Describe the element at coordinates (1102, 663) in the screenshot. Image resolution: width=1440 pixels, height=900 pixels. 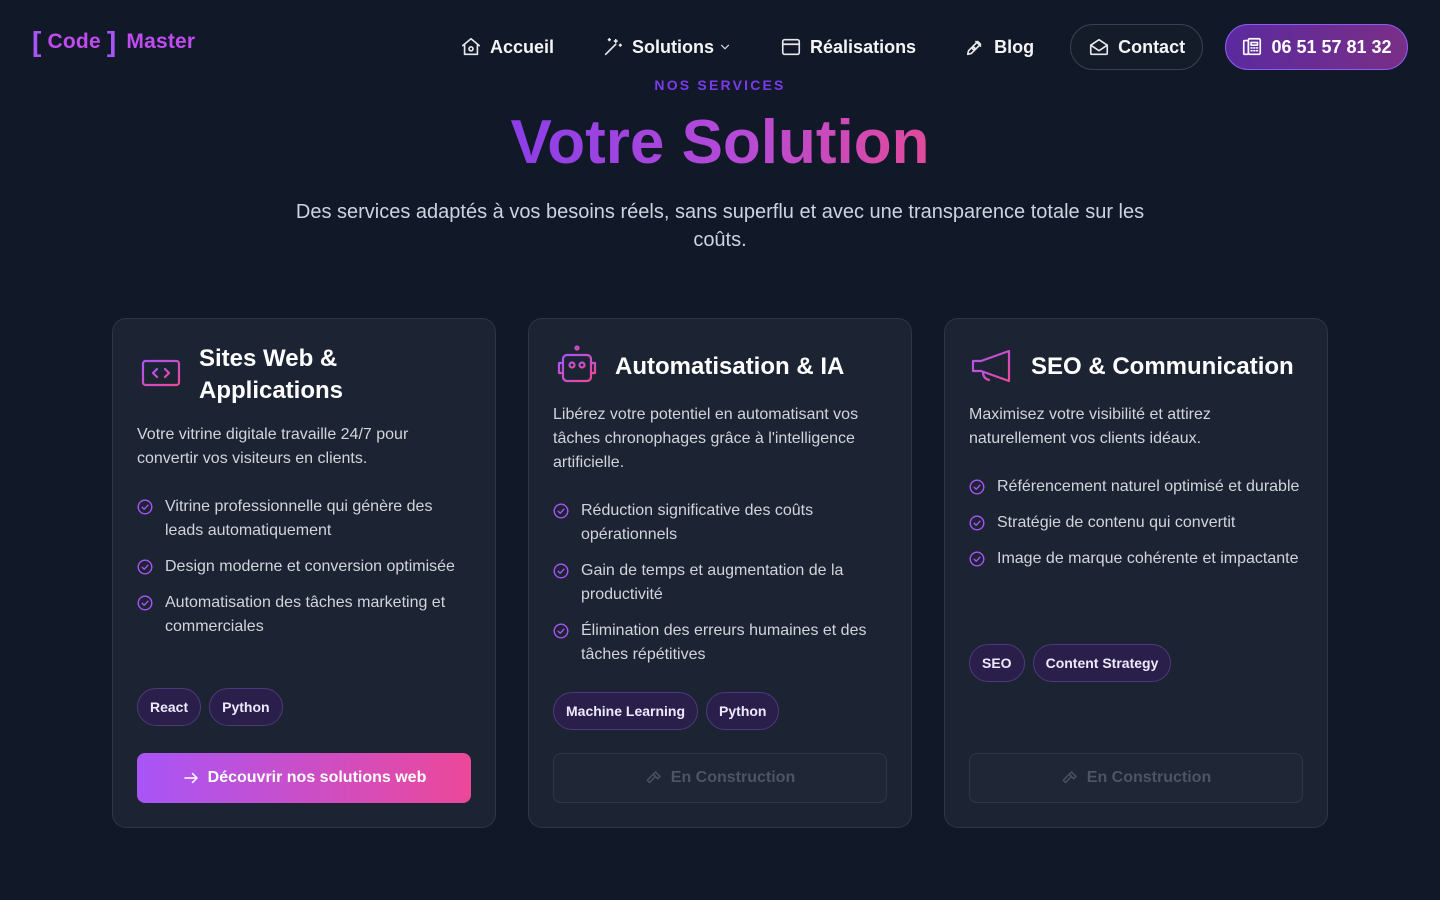
I see `tag-content-strategy: Content Strategy` at that location.